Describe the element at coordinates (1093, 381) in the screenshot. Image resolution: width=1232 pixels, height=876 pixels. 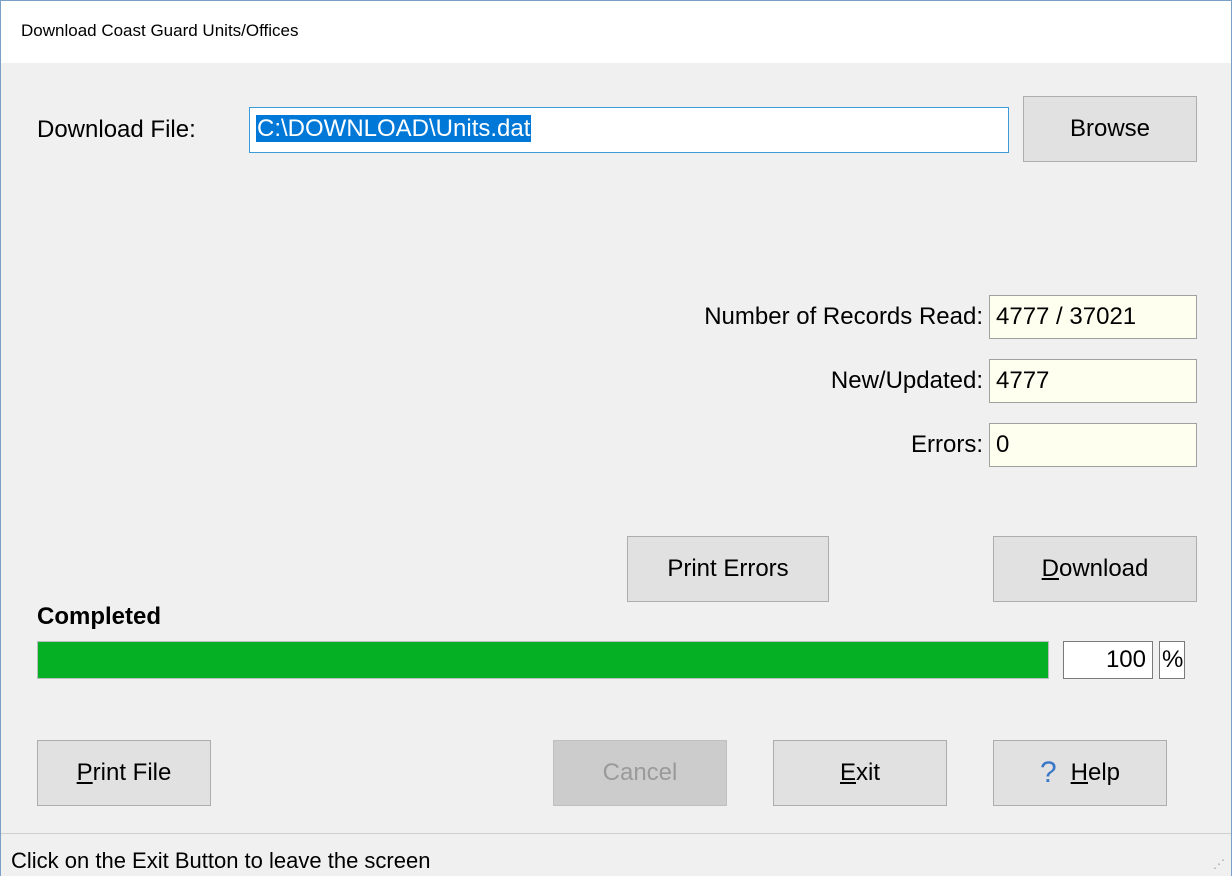
I see `new-updated-field: 4777` at that location.